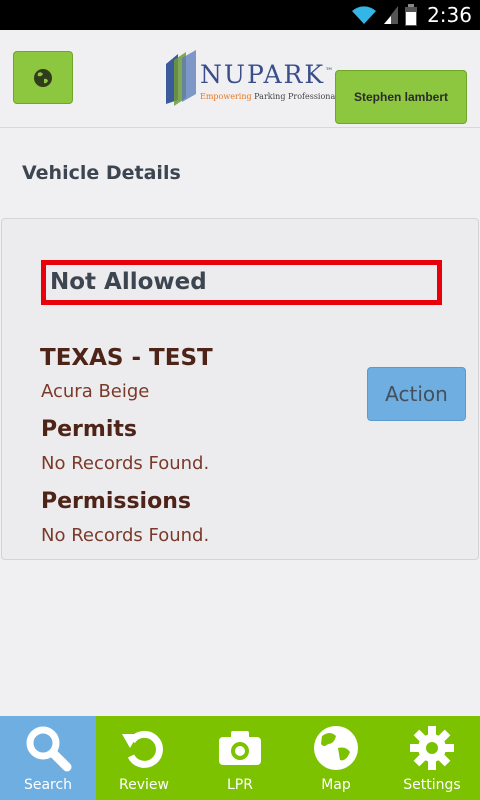  What do you see at coordinates (101, 173) in the screenshot?
I see `page-title: Vehicle Details` at bounding box center [101, 173].